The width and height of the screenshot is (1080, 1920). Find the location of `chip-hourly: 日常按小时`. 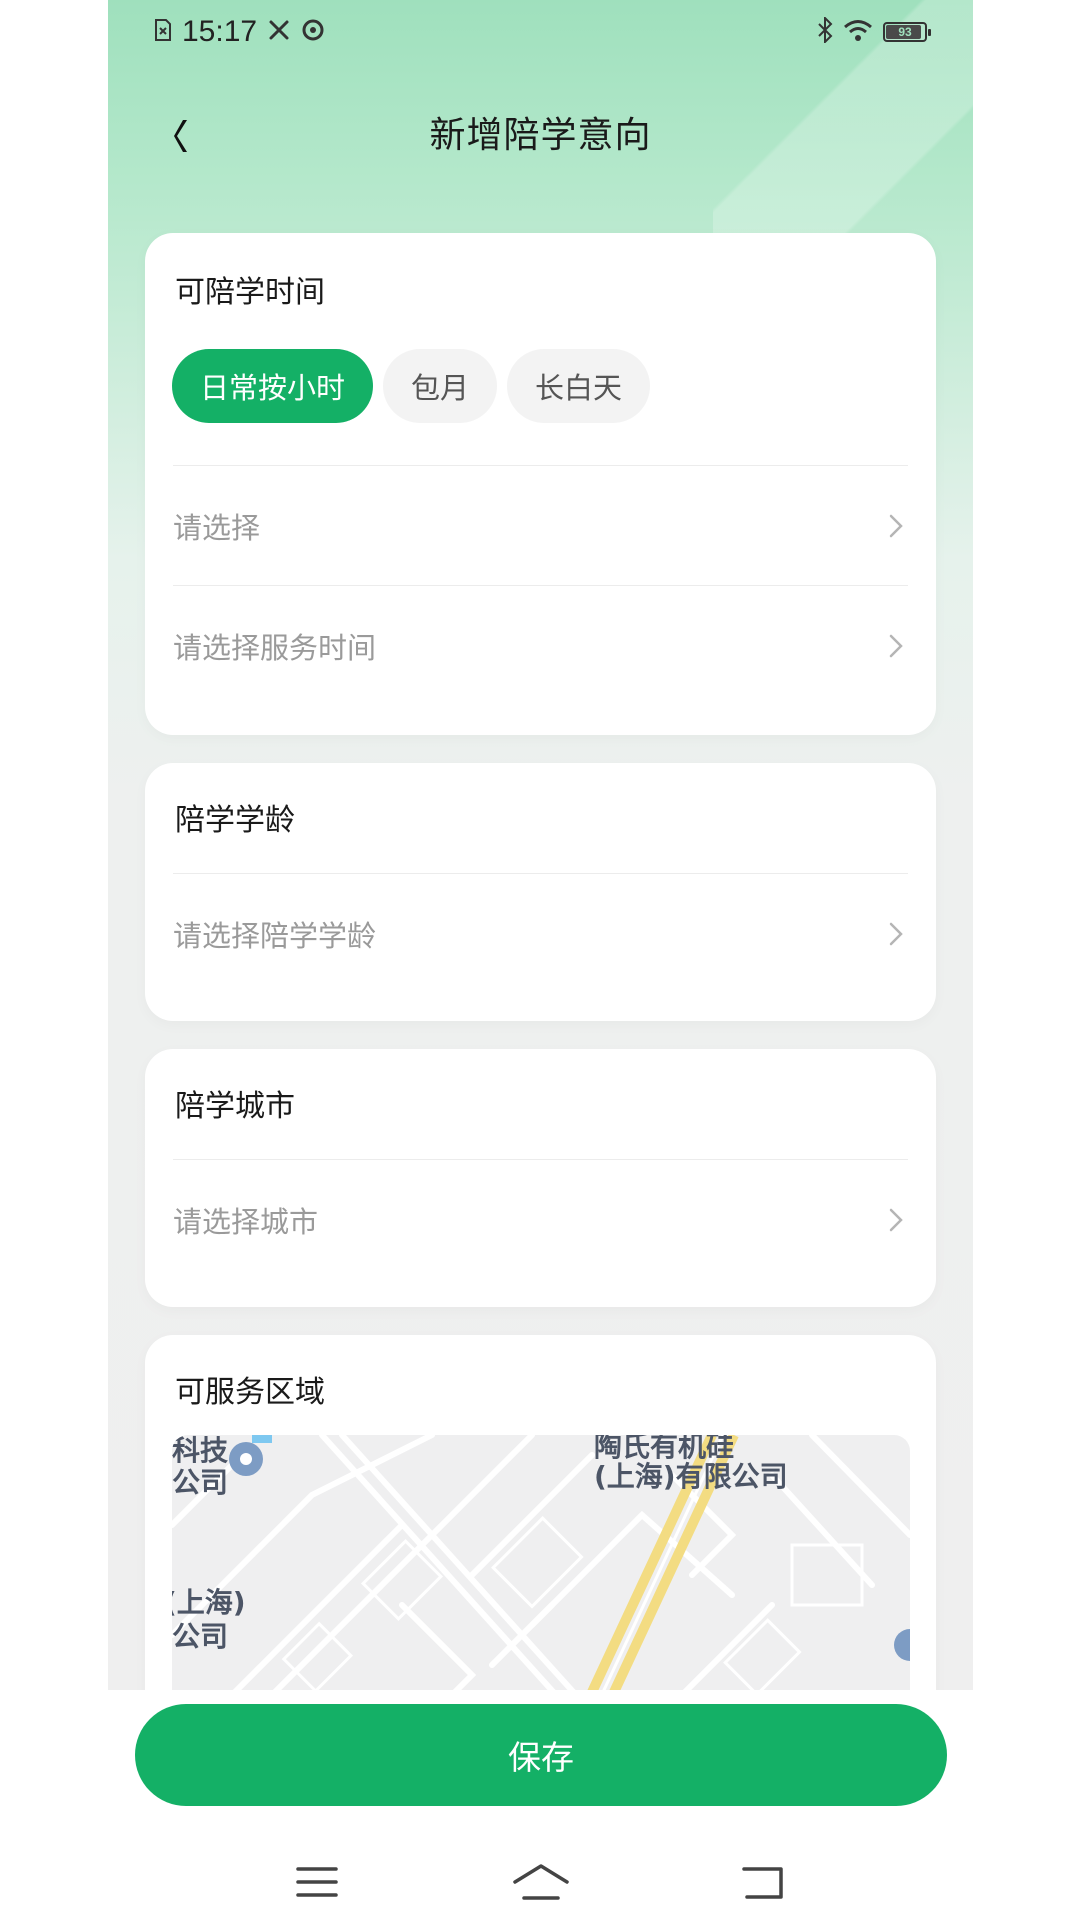

chip-hourly: 日常按小时 is located at coordinates (273, 386).